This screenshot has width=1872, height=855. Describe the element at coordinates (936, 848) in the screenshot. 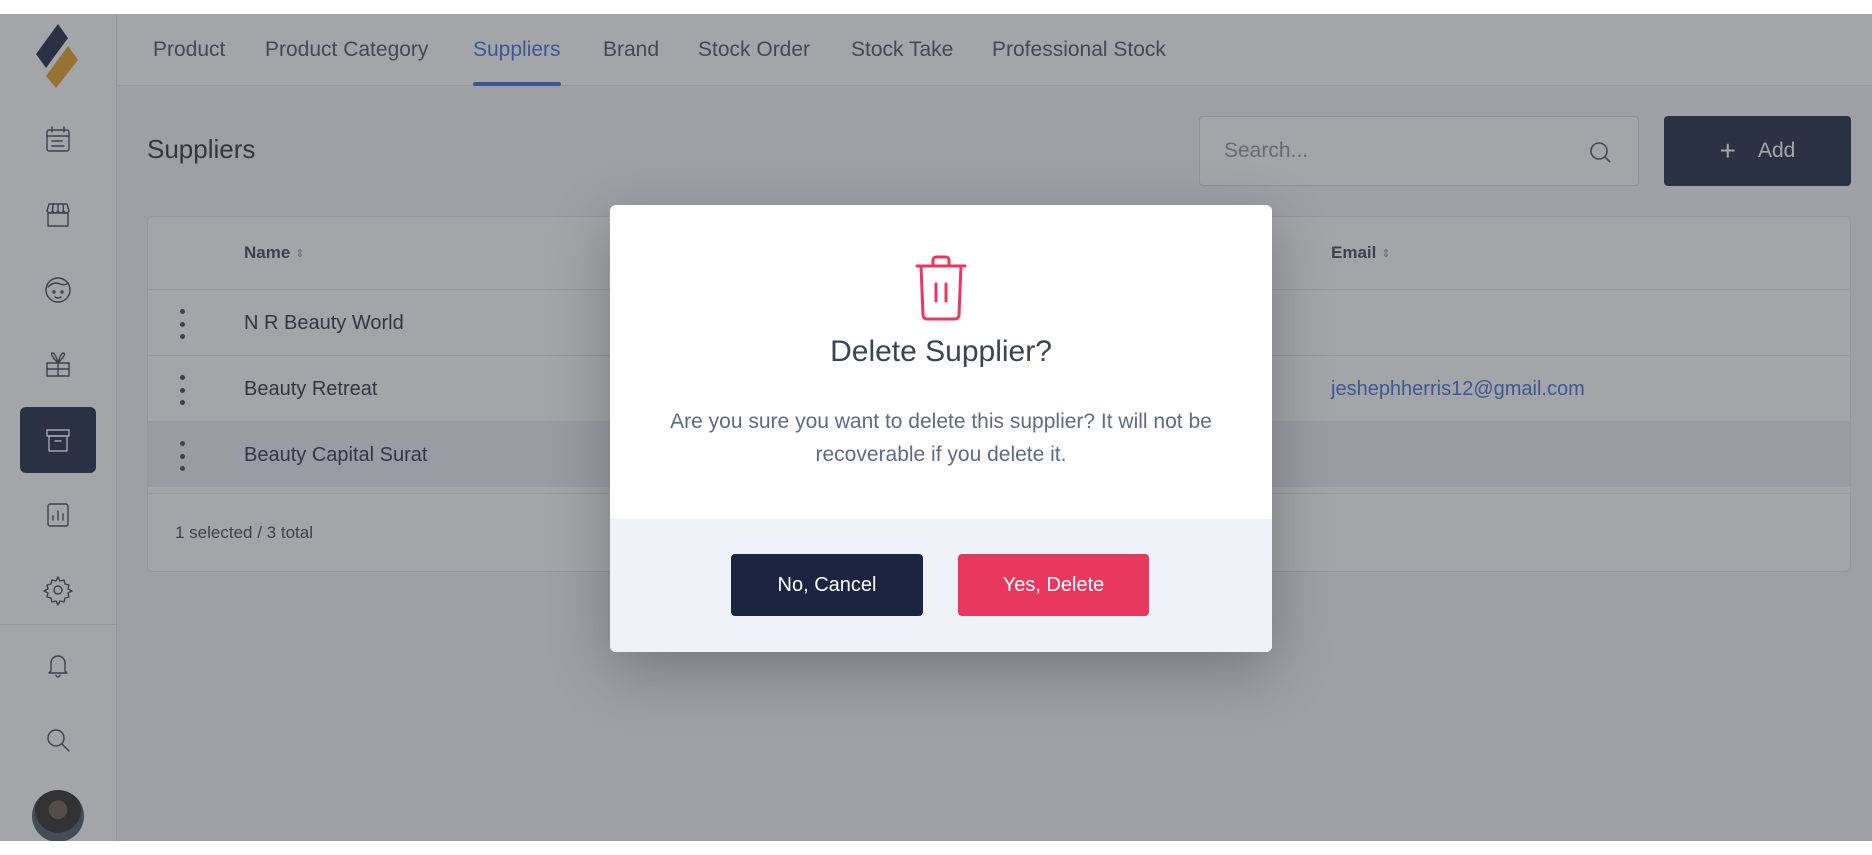

I see `bottom-strip` at that location.